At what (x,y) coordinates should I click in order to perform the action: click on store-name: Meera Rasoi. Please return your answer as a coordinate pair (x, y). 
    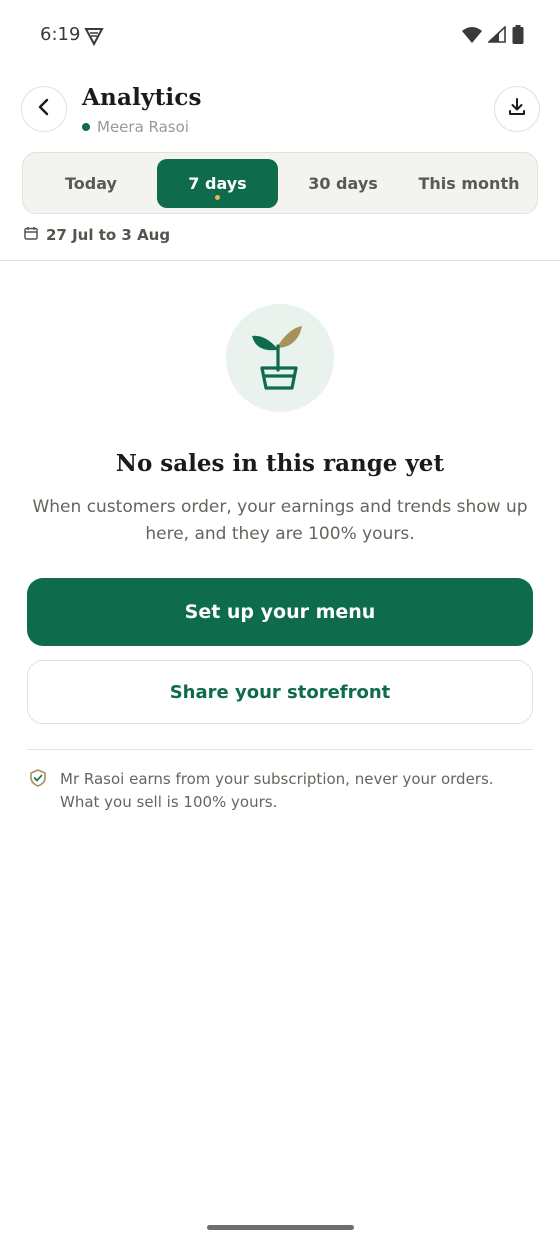
    Looking at the image, I should click on (135, 127).